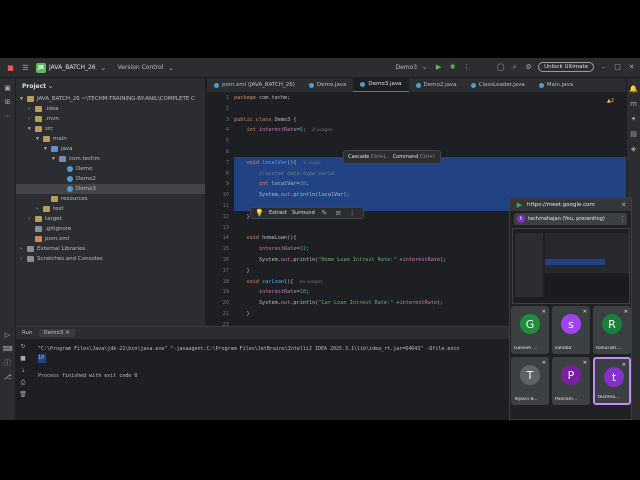  I want to click on editor-tab: Main.java, so click(556, 85).